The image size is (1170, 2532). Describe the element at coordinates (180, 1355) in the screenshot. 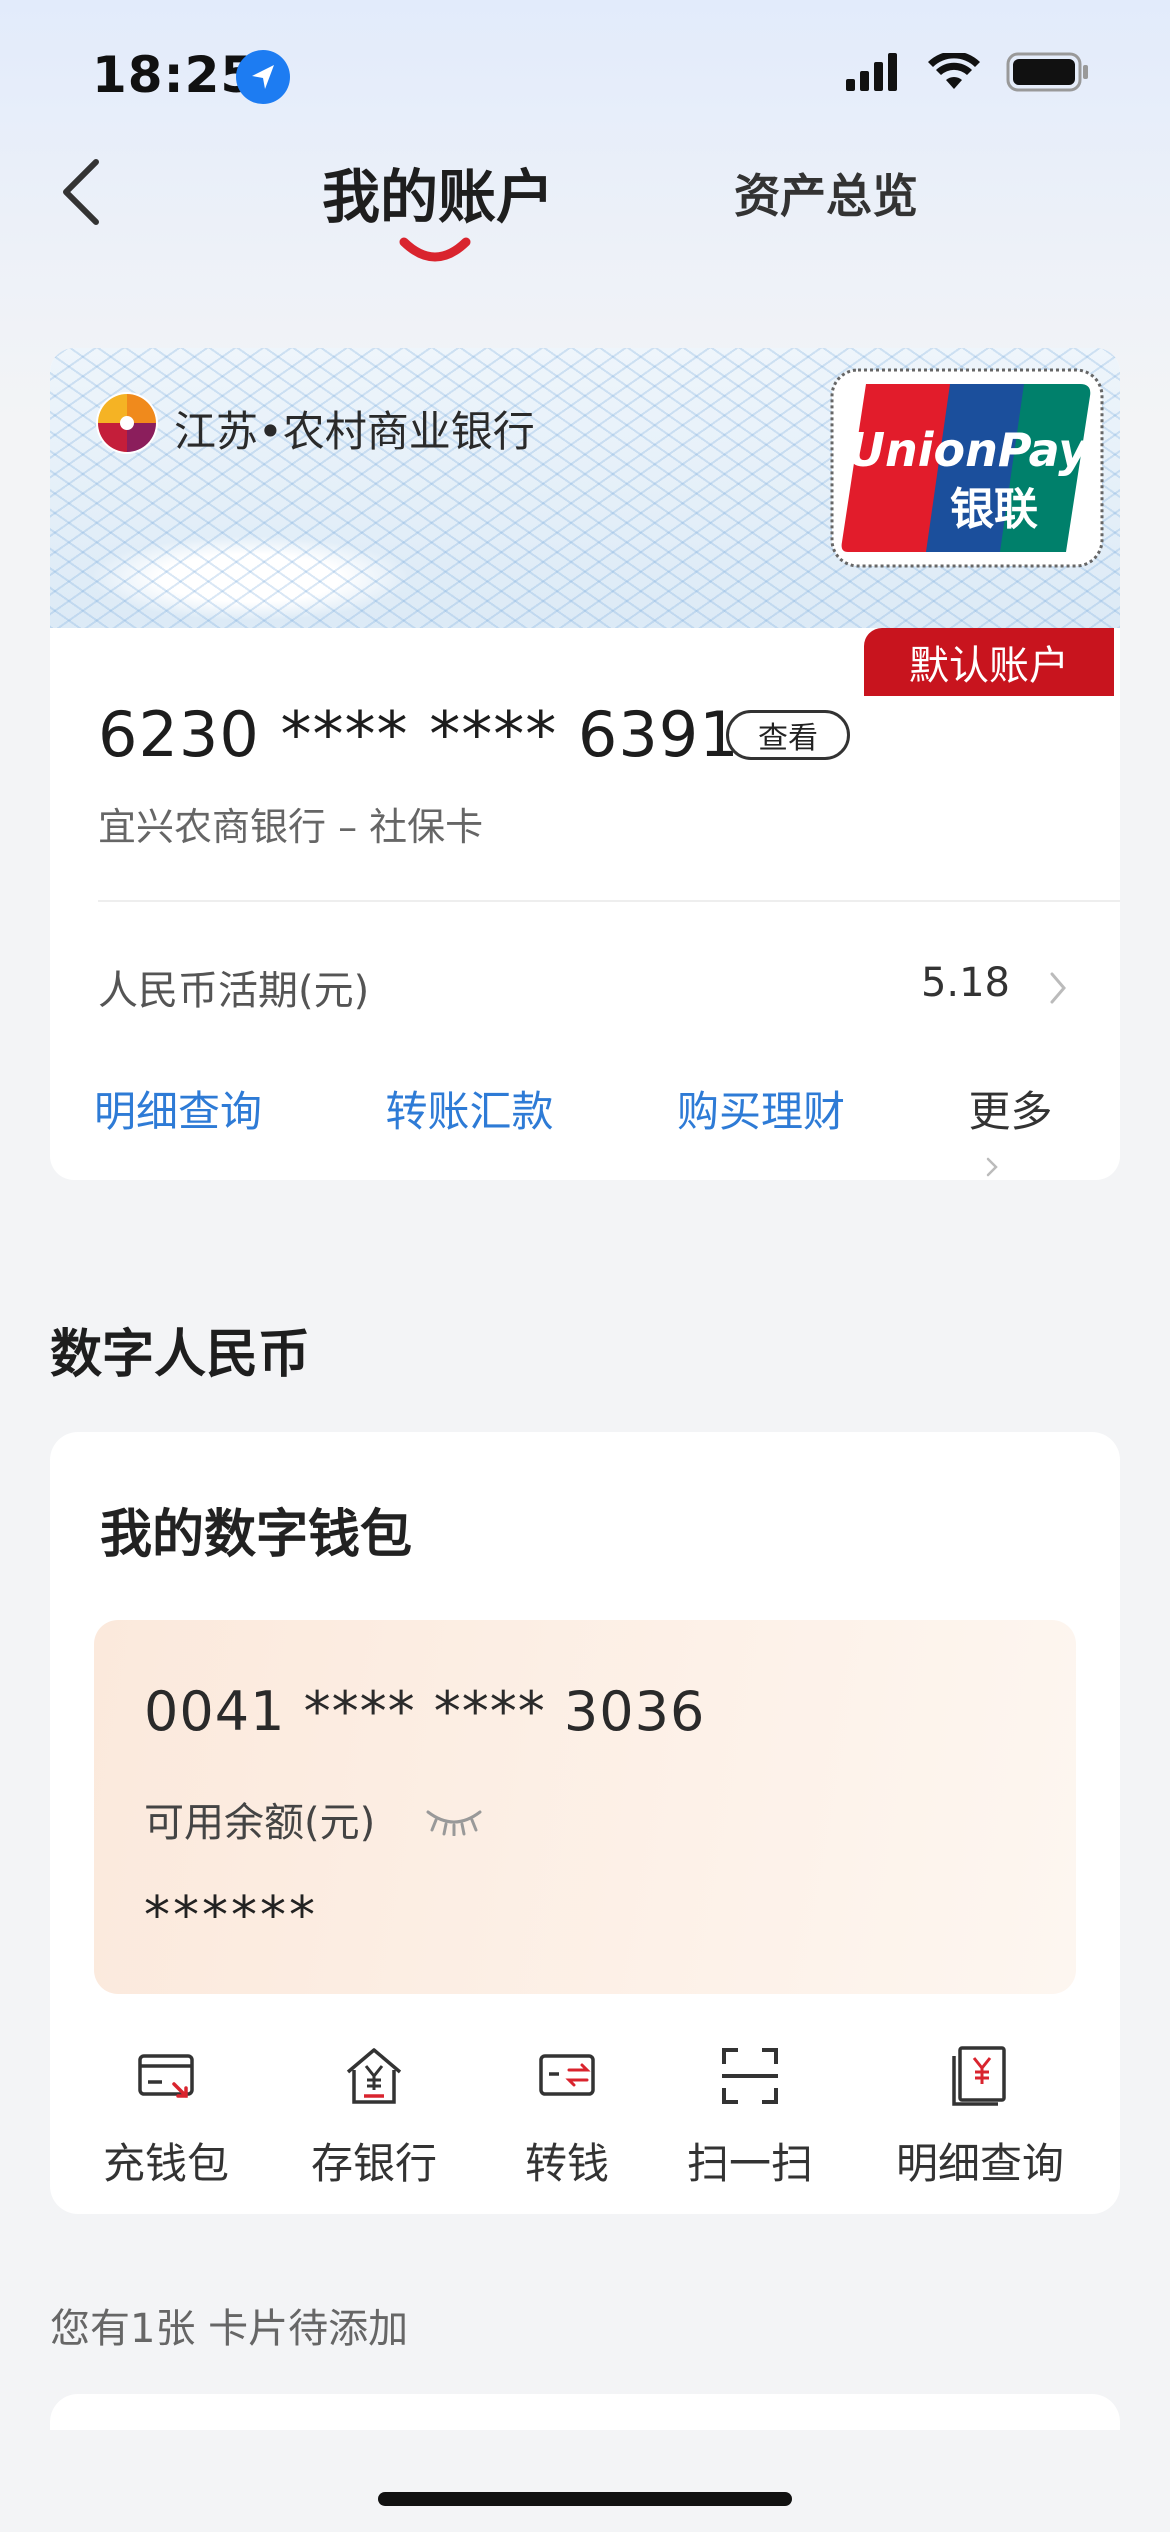

I see `section-title-digital-rmb: 数字人民币` at that location.